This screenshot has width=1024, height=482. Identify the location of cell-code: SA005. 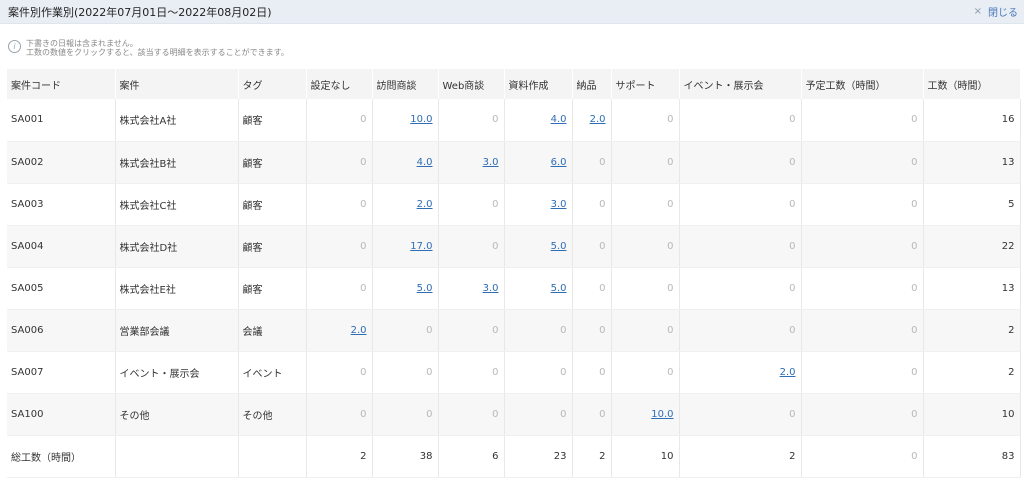
(61, 288).